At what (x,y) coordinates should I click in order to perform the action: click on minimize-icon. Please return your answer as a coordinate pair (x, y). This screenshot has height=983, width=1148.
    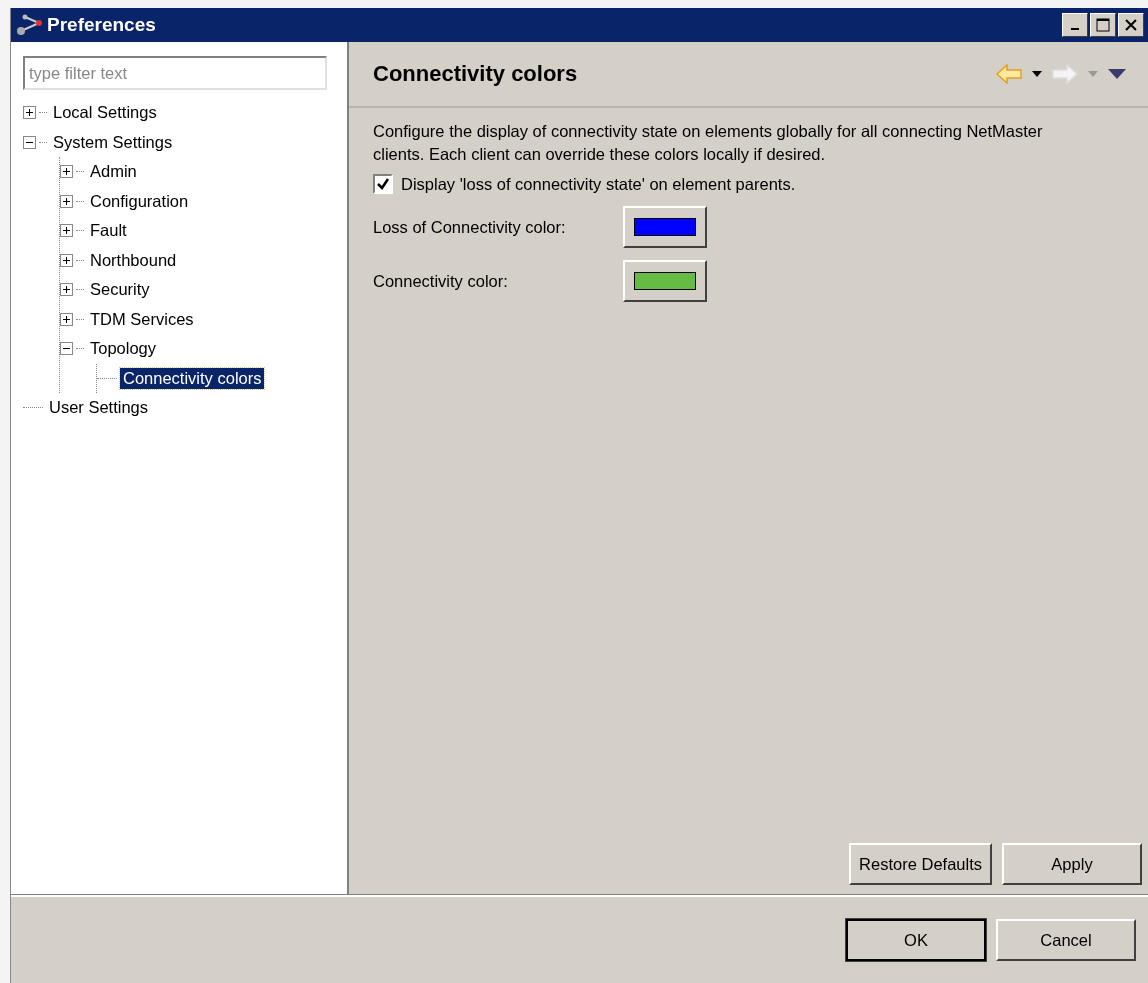
    Looking at the image, I should click on (1075, 29).